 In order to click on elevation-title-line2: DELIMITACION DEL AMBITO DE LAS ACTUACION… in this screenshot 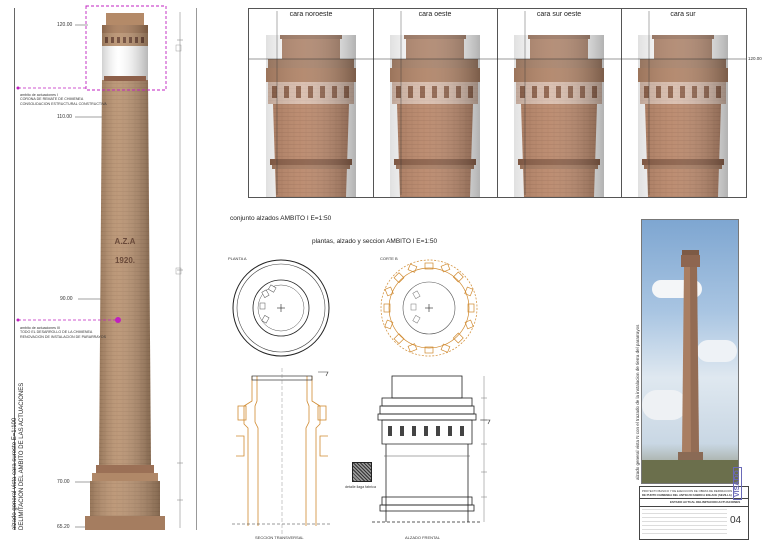, I will do `click(22, 456)`.